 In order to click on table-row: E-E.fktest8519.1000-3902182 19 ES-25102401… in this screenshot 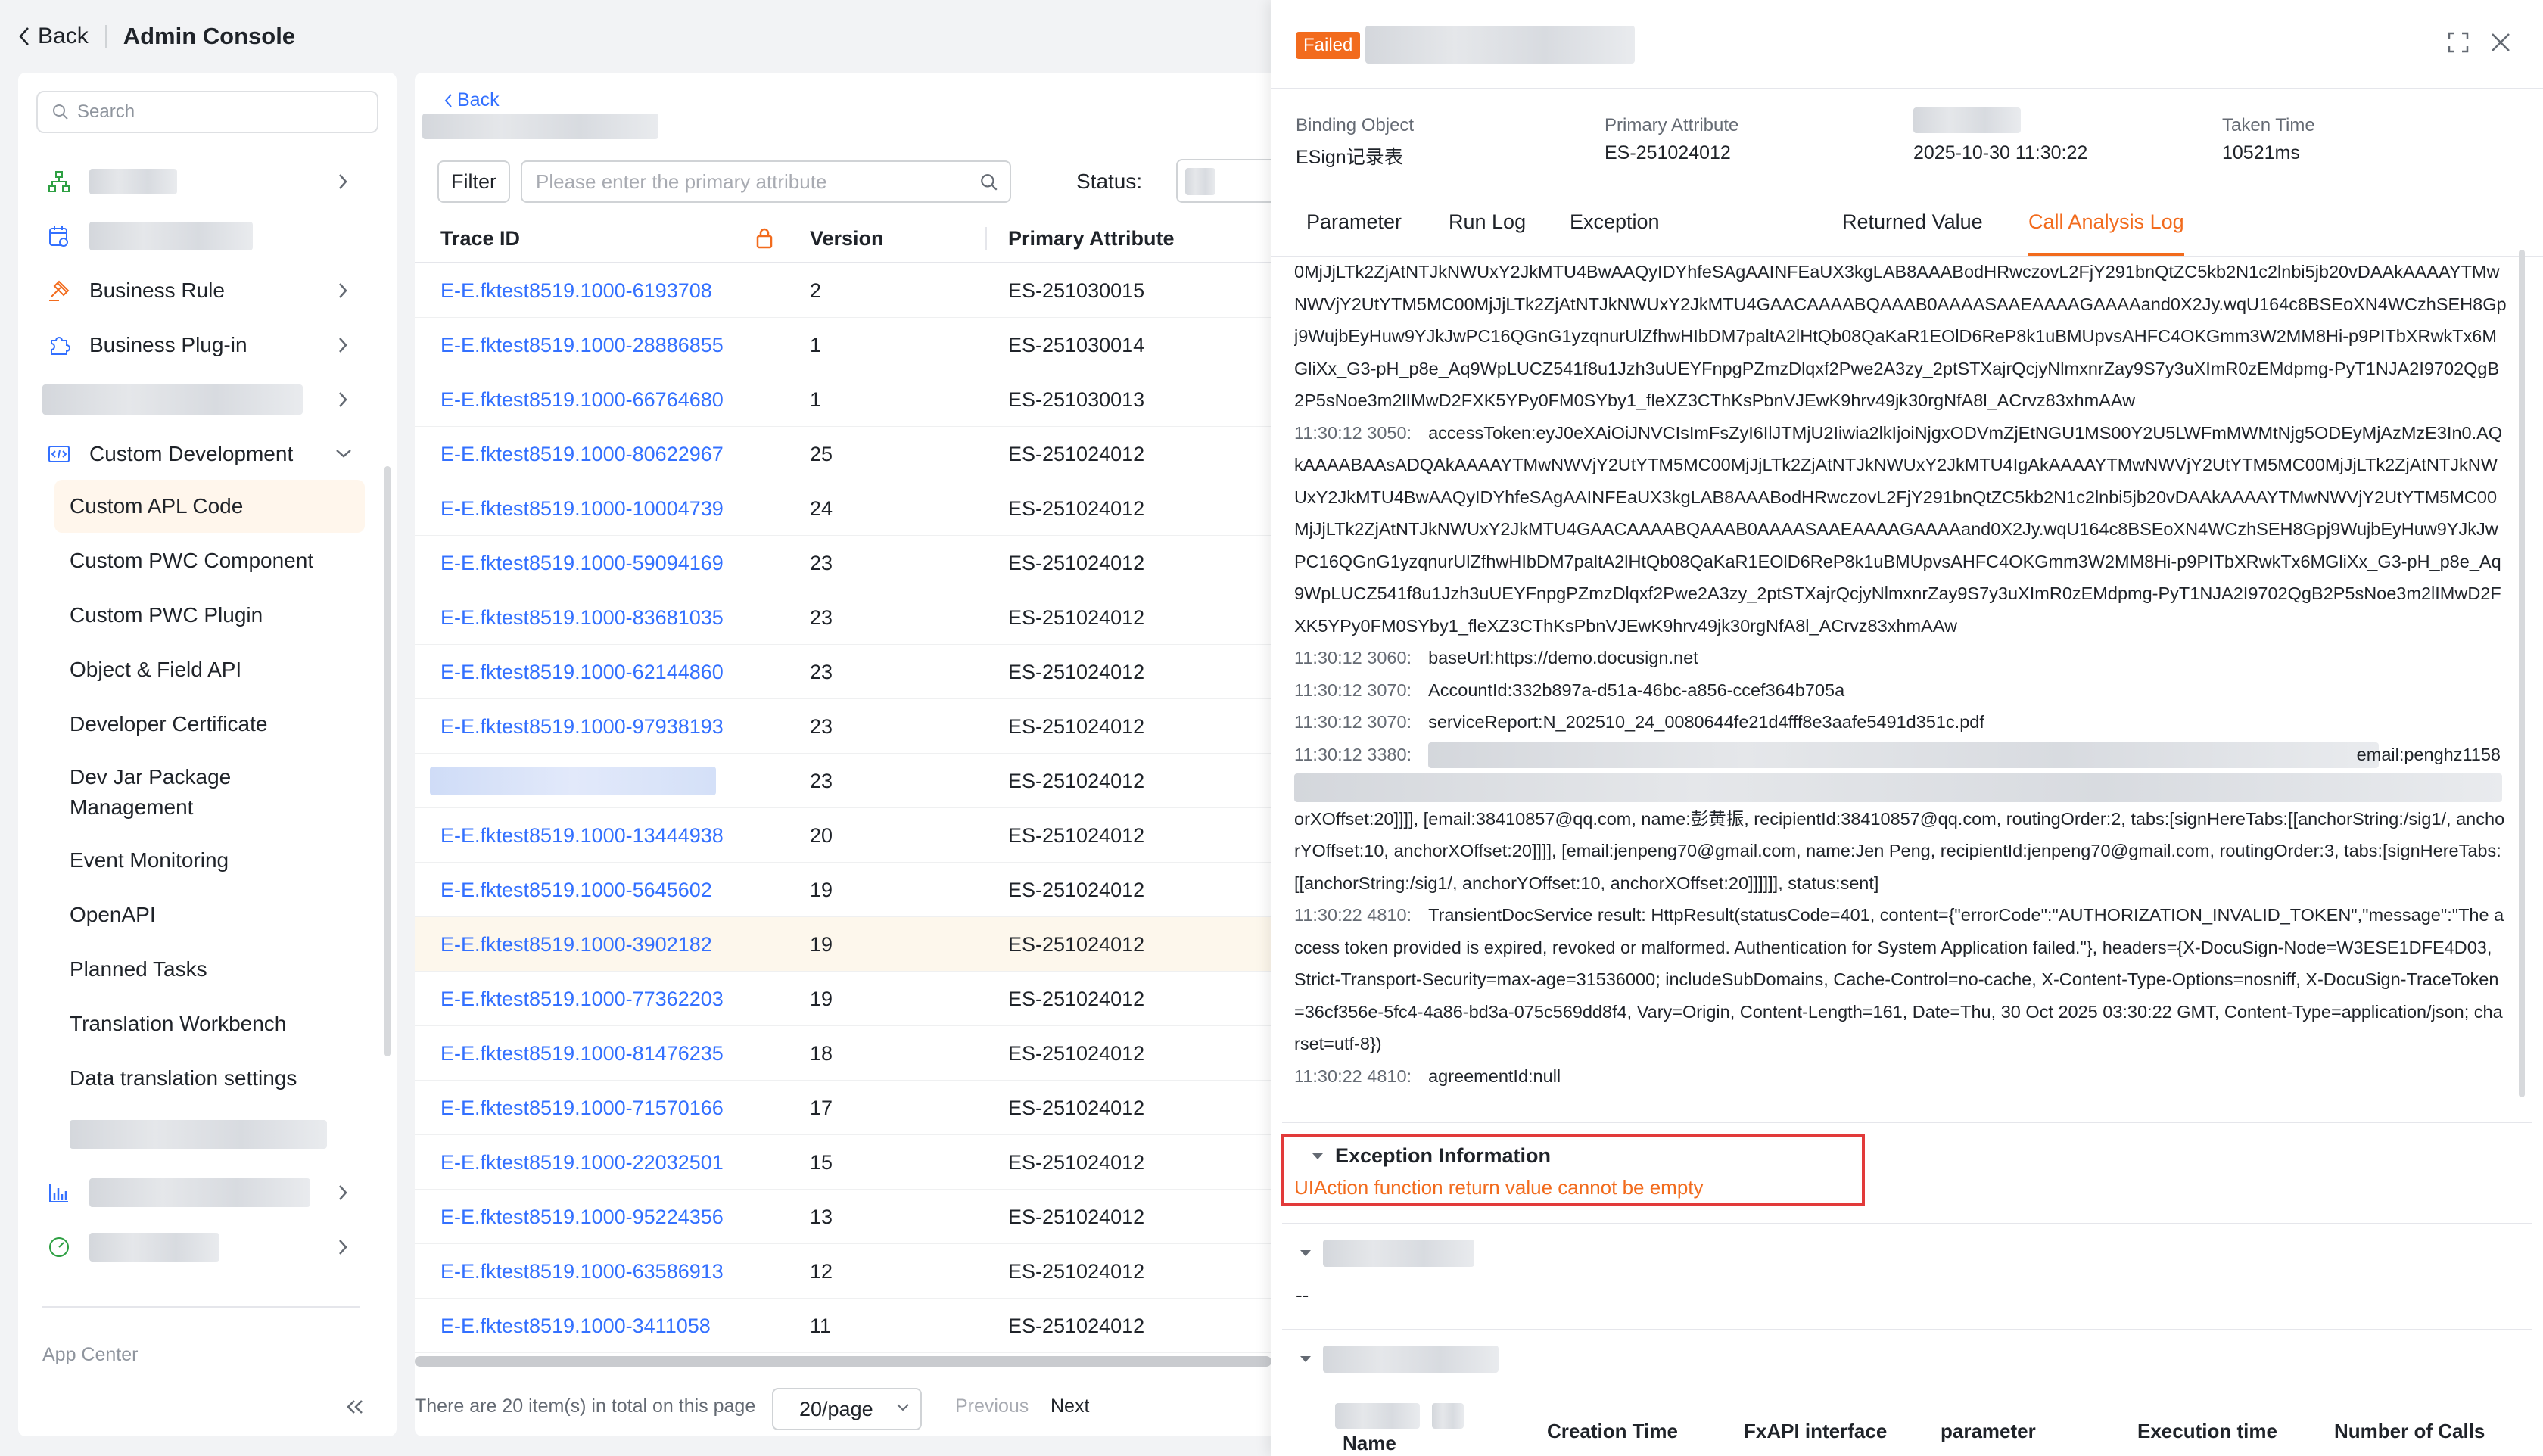, I will do `click(843, 945)`.